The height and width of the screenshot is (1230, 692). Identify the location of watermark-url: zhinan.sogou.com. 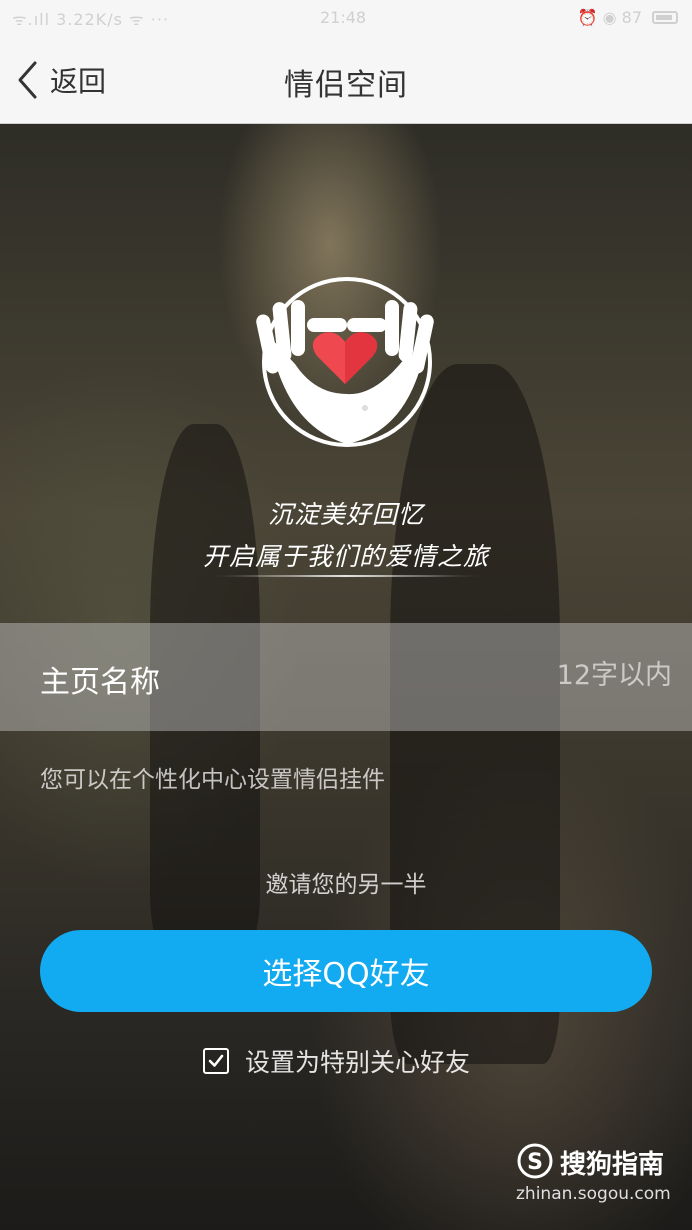
(593, 1194).